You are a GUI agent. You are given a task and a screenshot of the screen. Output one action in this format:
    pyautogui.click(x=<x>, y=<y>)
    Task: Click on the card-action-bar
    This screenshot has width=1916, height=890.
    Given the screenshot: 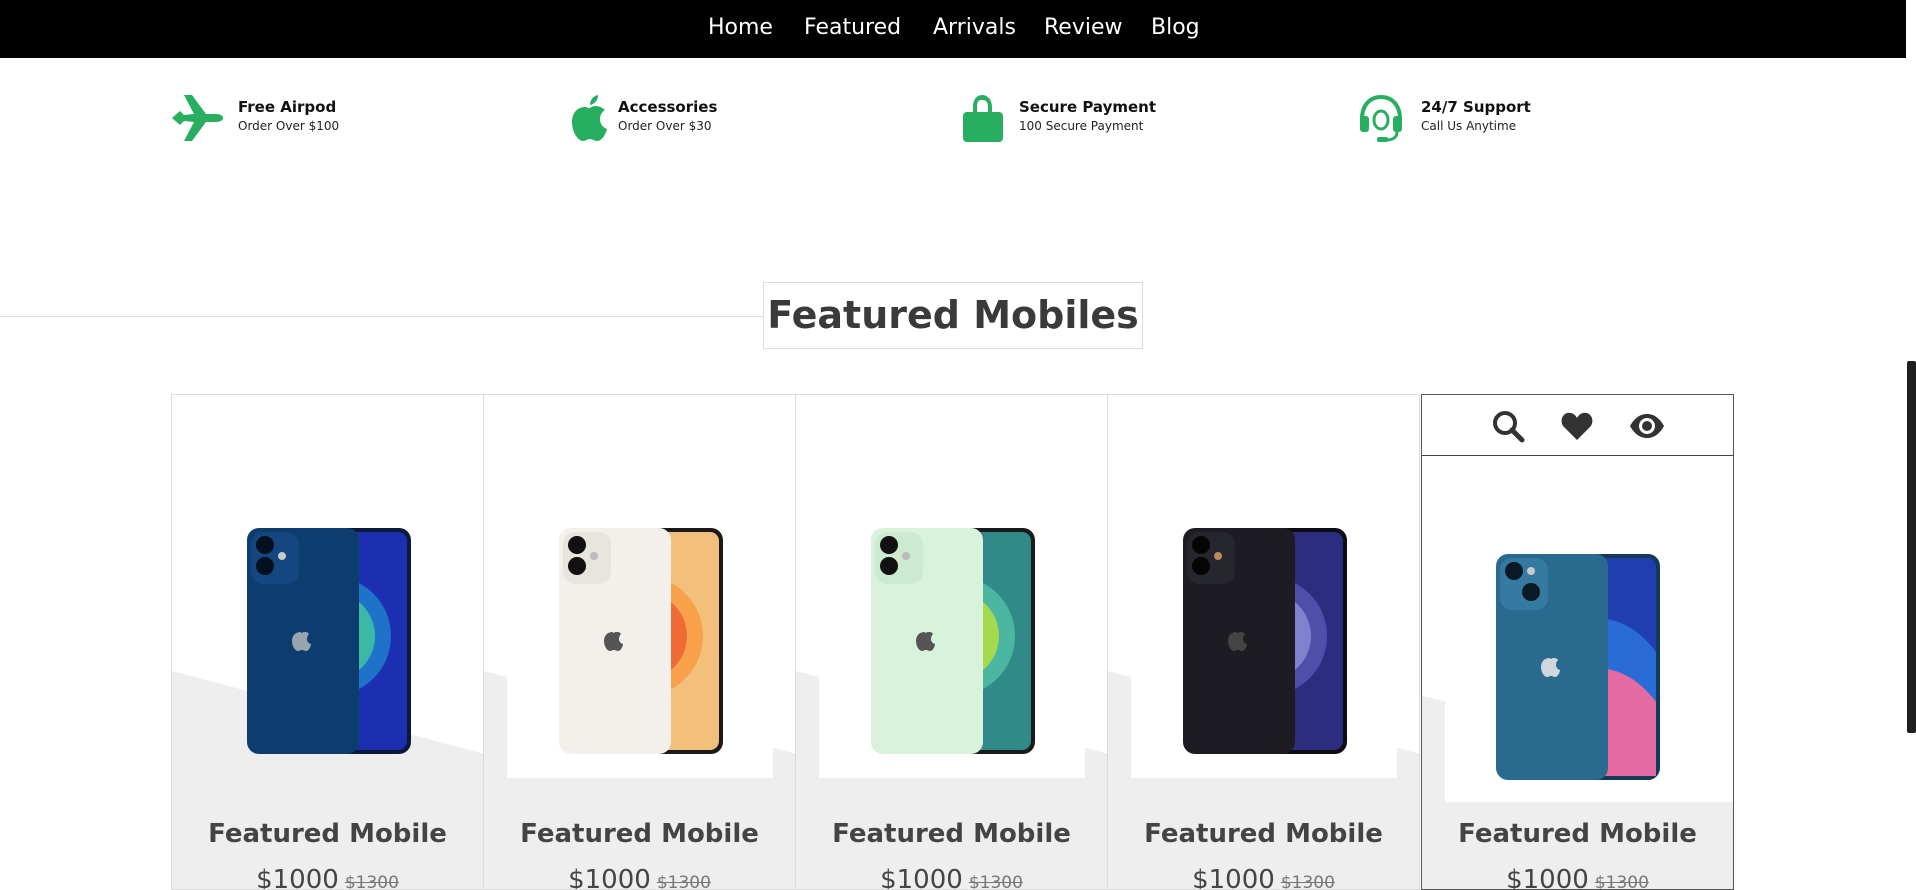 What is the action you would take?
    pyautogui.click(x=1577, y=425)
    